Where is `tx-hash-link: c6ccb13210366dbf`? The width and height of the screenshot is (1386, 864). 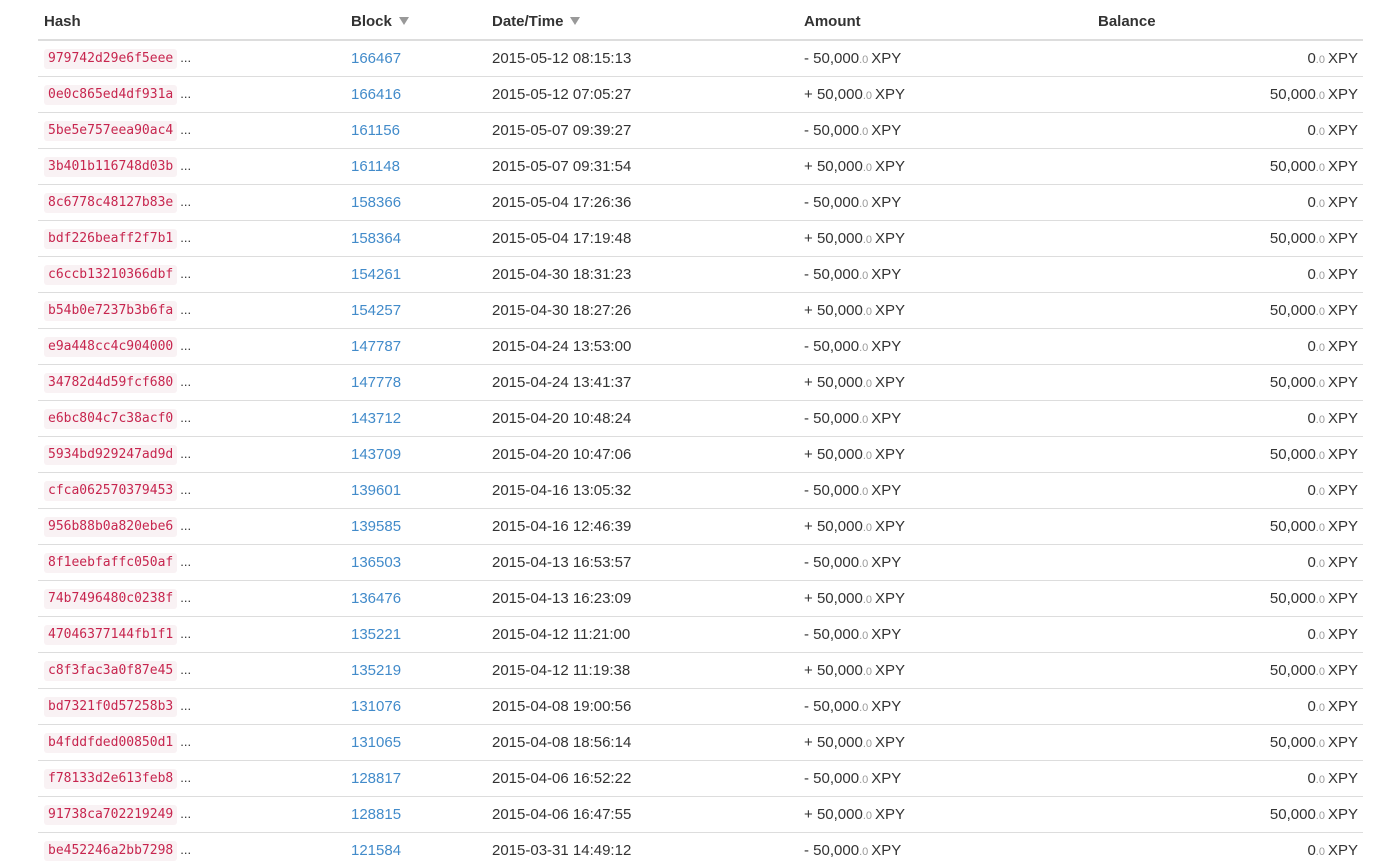 tx-hash-link: c6ccb13210366dbf is located at coordinates (111, 274).